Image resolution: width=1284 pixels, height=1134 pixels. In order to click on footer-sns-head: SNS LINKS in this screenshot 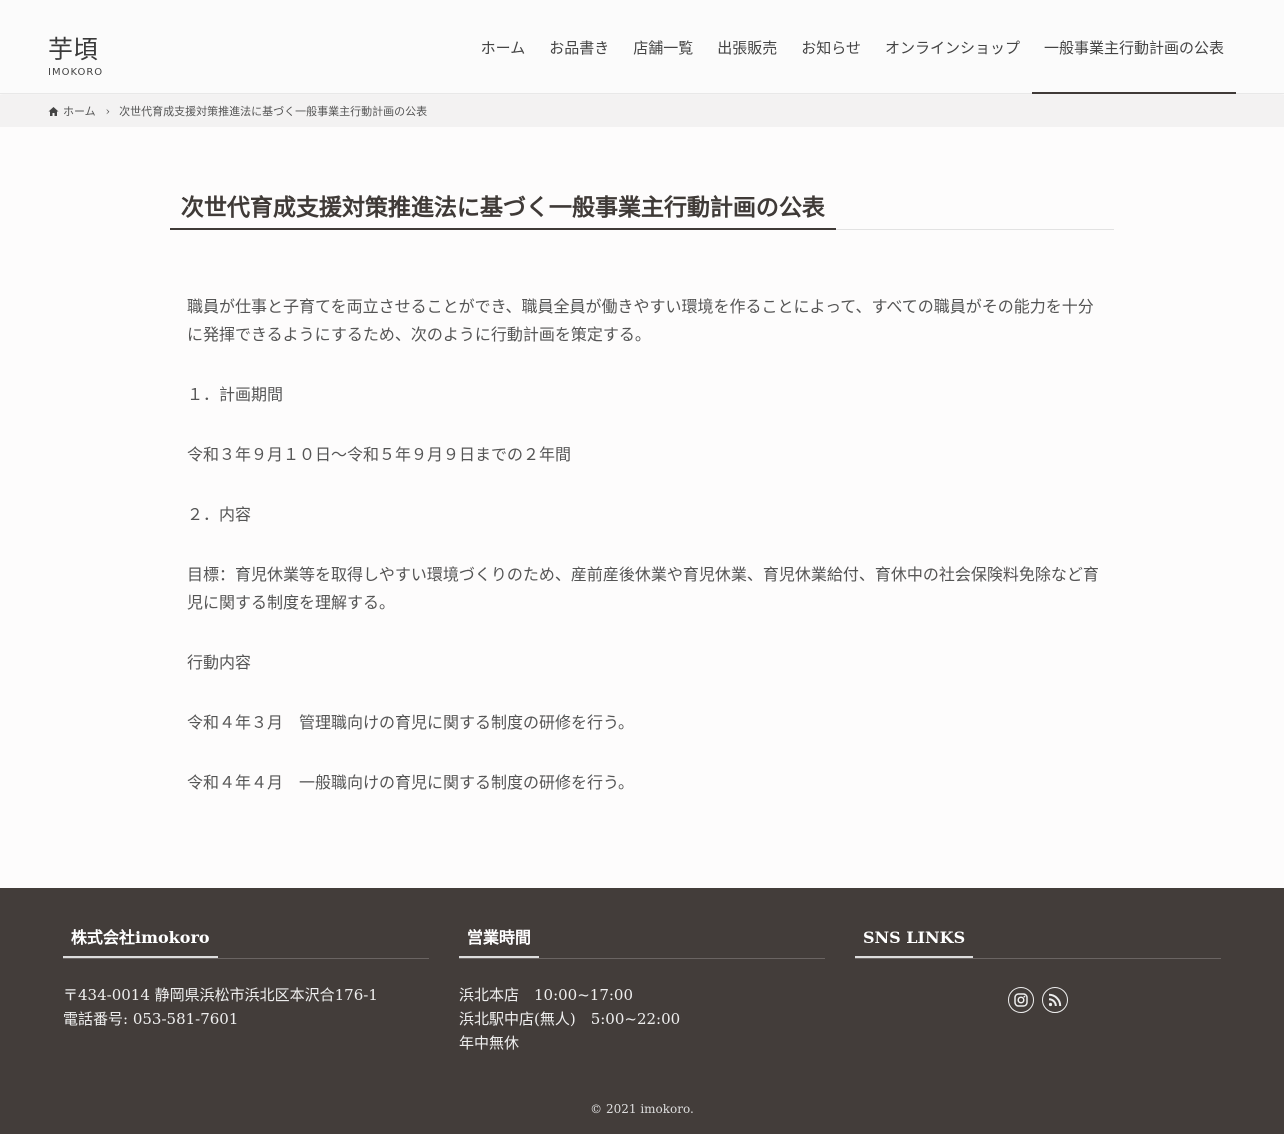, I will do `click(1038, 940)`.